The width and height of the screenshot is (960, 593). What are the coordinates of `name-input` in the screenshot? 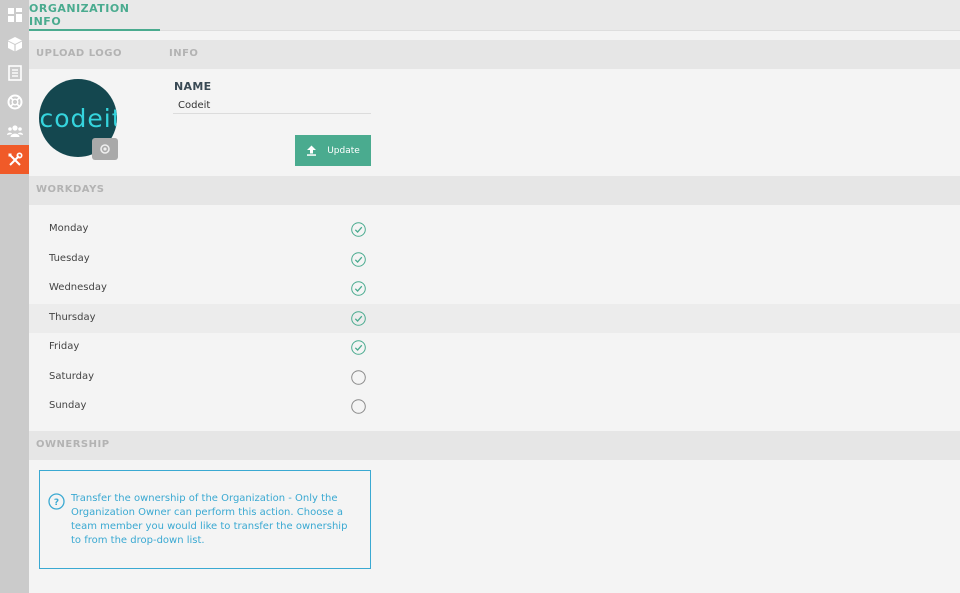 It's located at (272, 105).